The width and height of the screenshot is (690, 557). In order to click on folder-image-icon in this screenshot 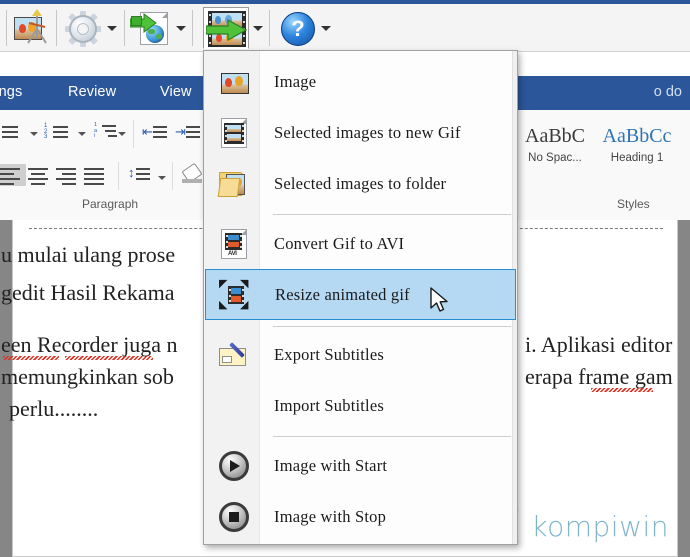, I will do `click(233, 184)`.